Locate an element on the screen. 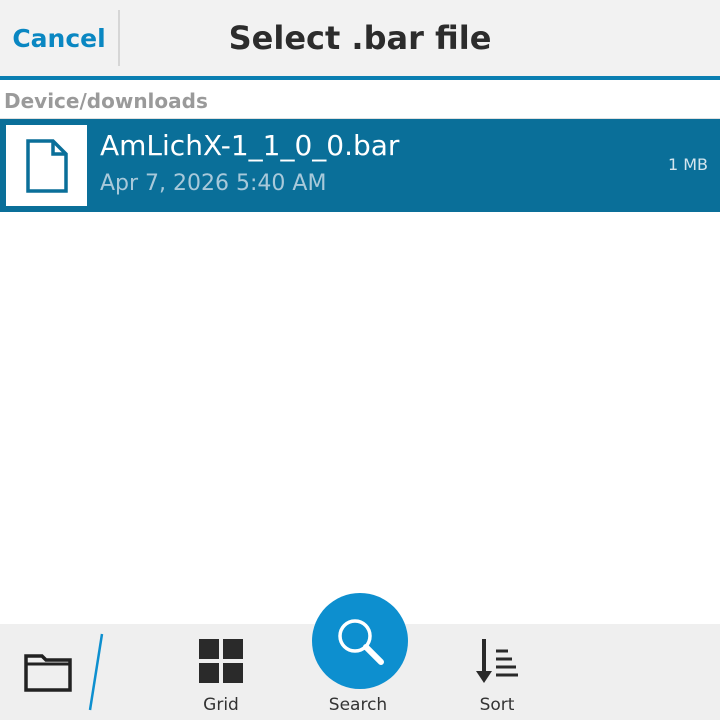  grid-button: Grid is located at coordinates (221, 672).